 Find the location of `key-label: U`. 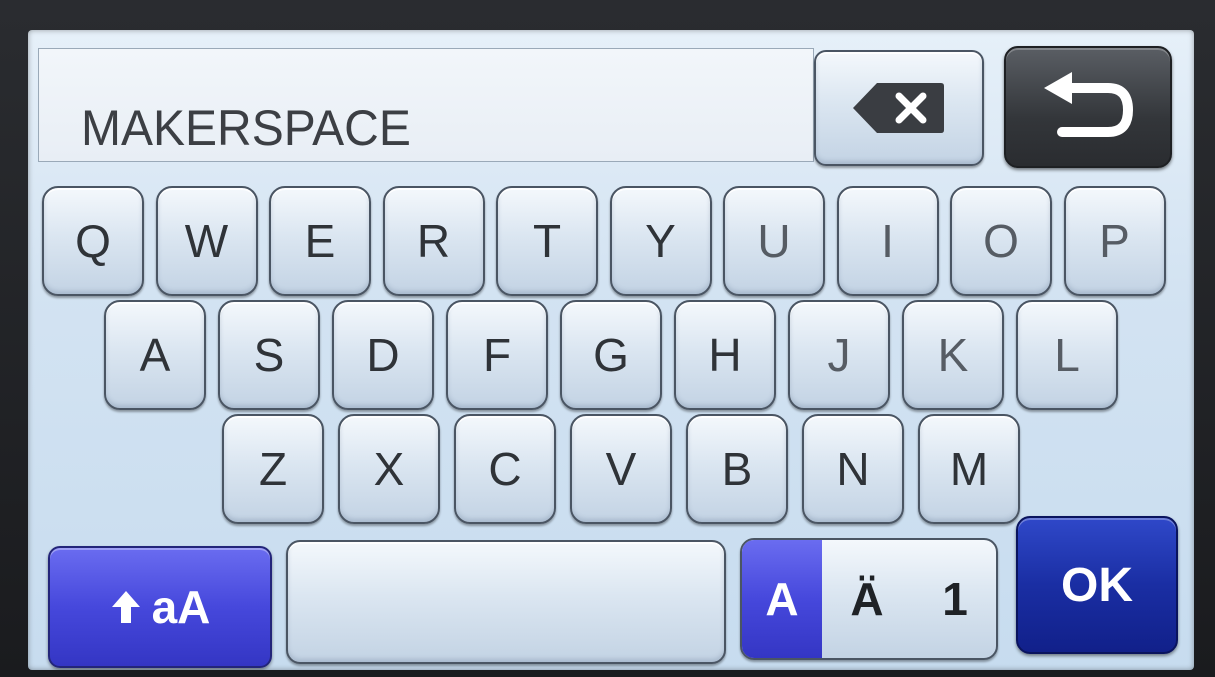

key-label: U is located at coordinates (774, 241).